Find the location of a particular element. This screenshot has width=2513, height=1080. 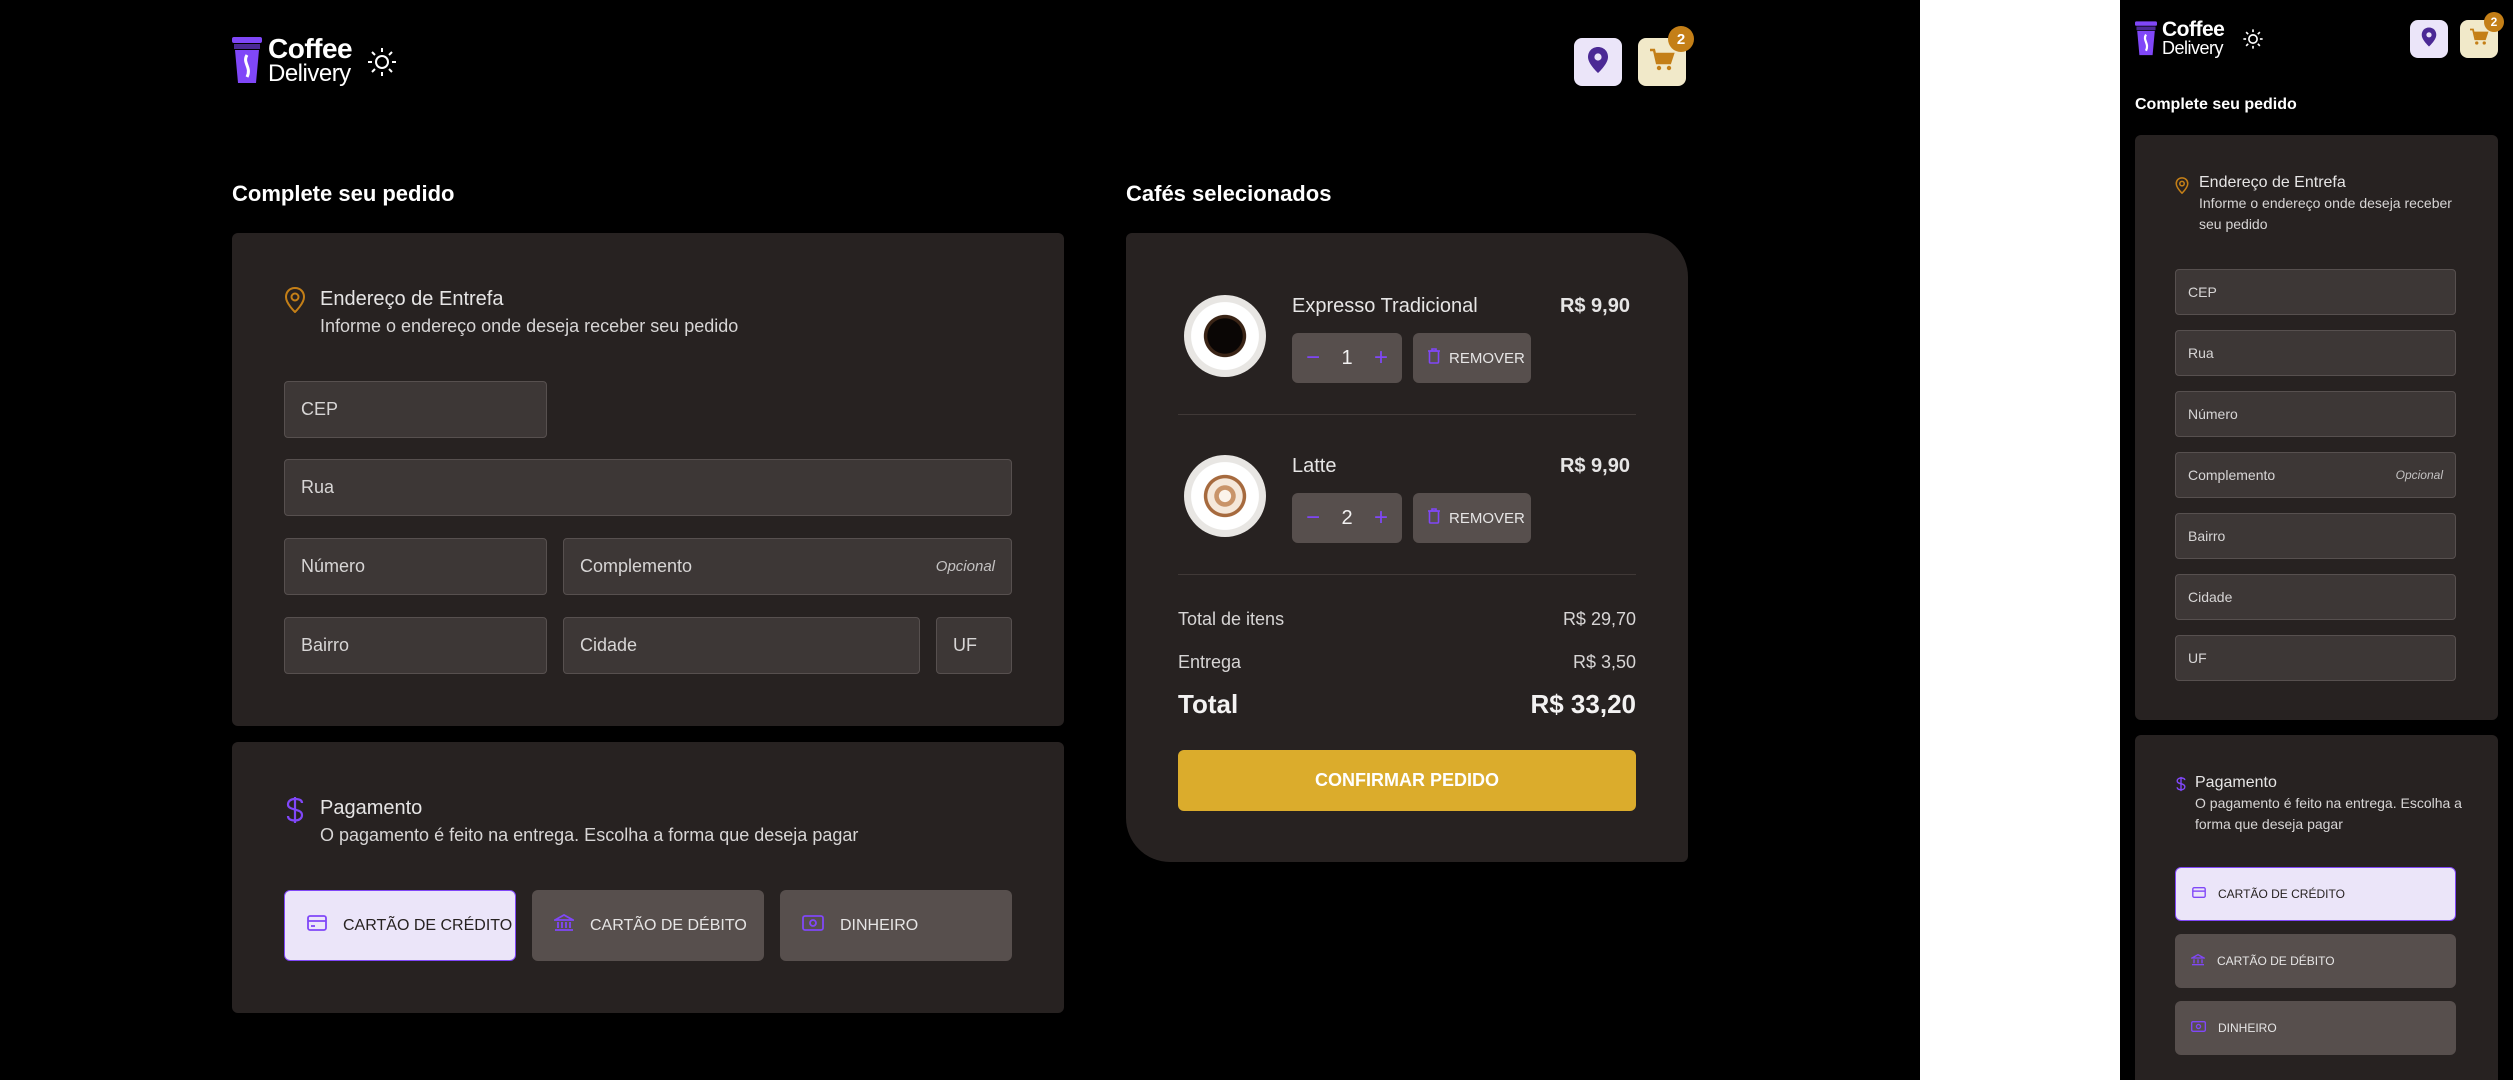

quantity-stepper: − 1 + is located at coordinates (1347, 358).